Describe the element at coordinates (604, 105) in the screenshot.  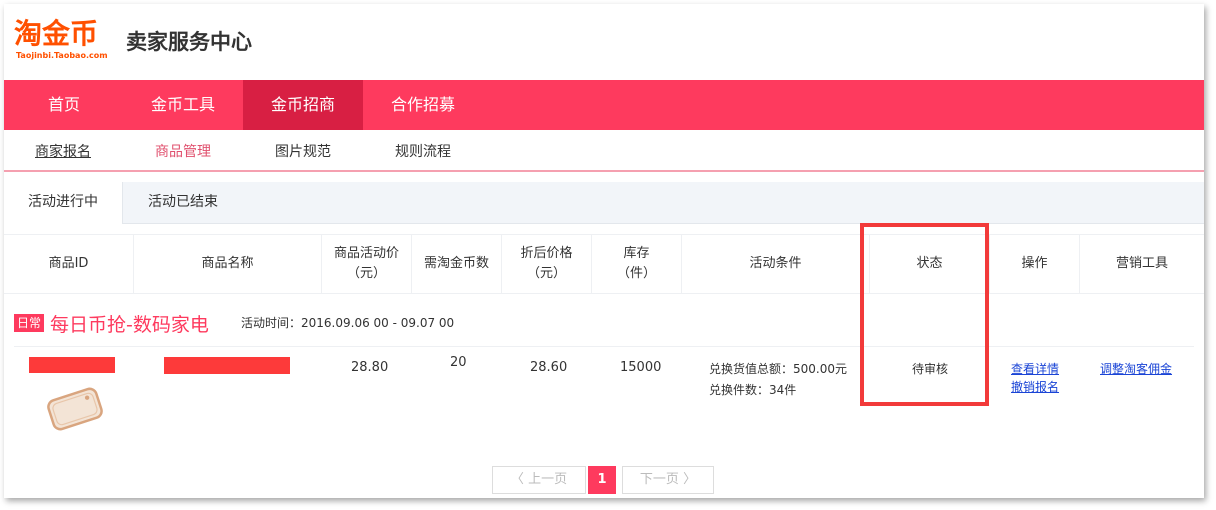
I see `main-nav: 首页 金币工具 金币招商 合作招募` at that location.